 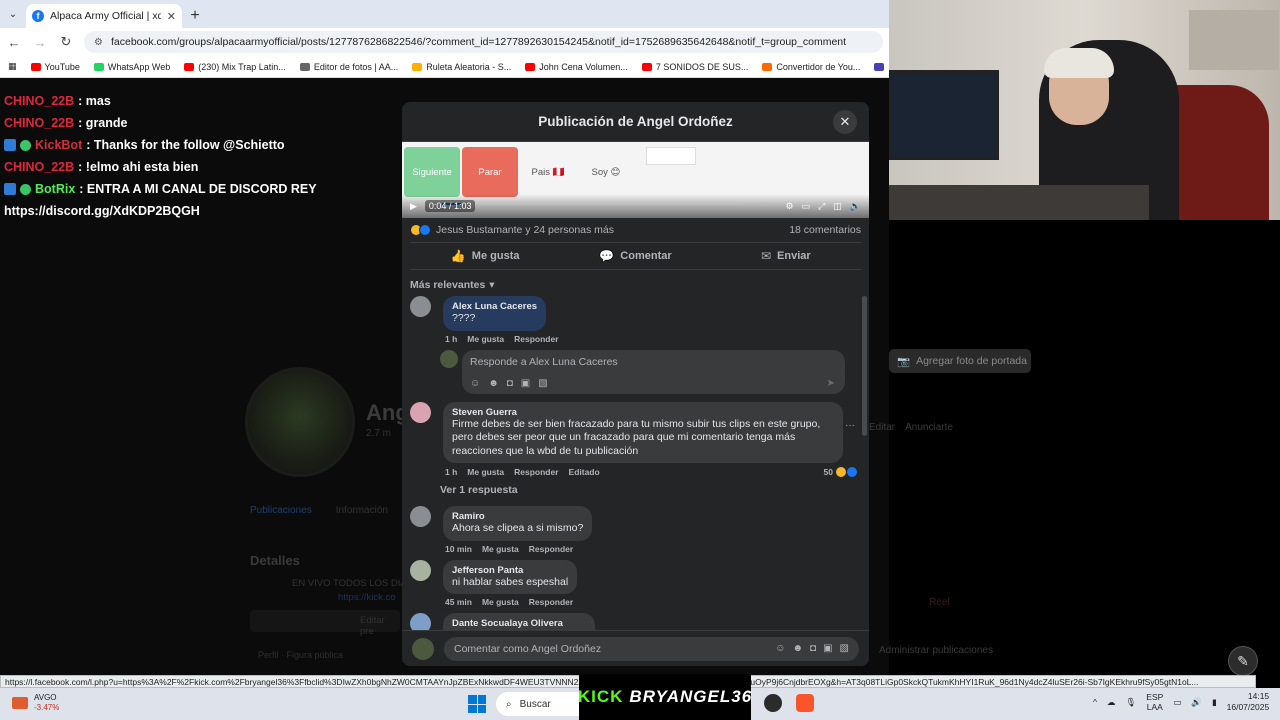 What do you see at coordinates (651, 648) in the screenshot?
I see `comment-input: Comentar como Angel Ordoñez ☺ ☻ ◘ ▣ ▧` at bounding box center [651, 648].